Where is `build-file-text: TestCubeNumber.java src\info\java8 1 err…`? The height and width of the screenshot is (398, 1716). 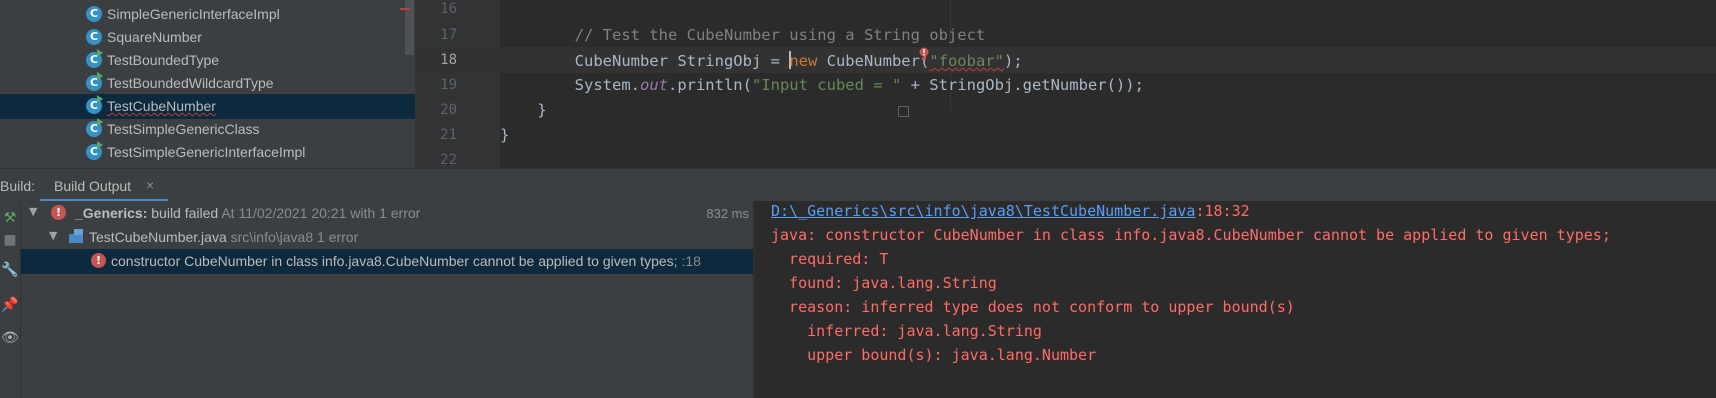
build-file-text: TestCubeNumber.java src\info\java8 1 err… is located at coordinates (223, 237).